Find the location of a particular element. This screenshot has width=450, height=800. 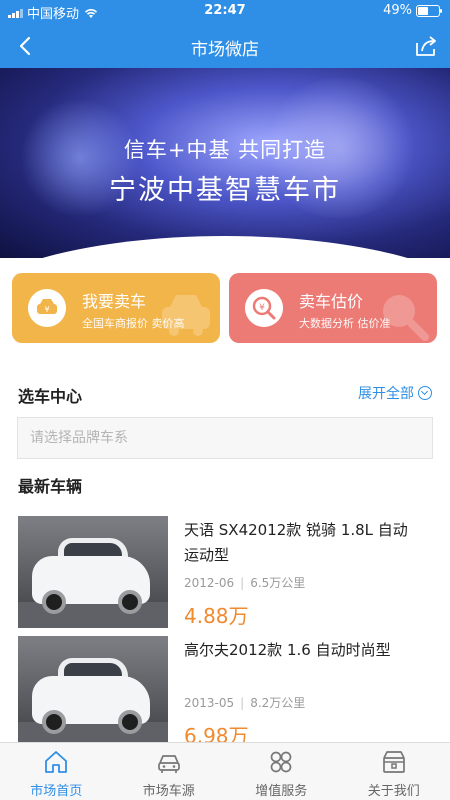

status-bar: 中国移动 22:47 49% is located at coordinates (225, 11).